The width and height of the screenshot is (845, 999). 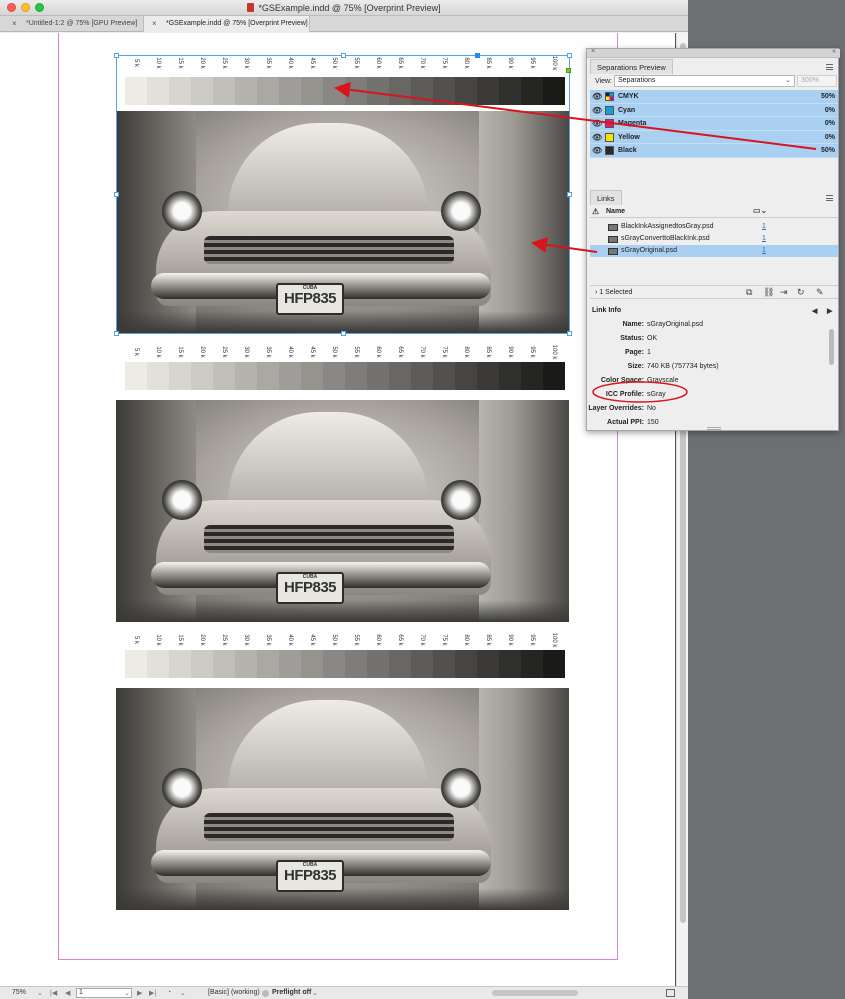 What do you see at coordinates (635, 366) in the screenshot?
I see `info-key: Size:` at bounding box center [635, 366].